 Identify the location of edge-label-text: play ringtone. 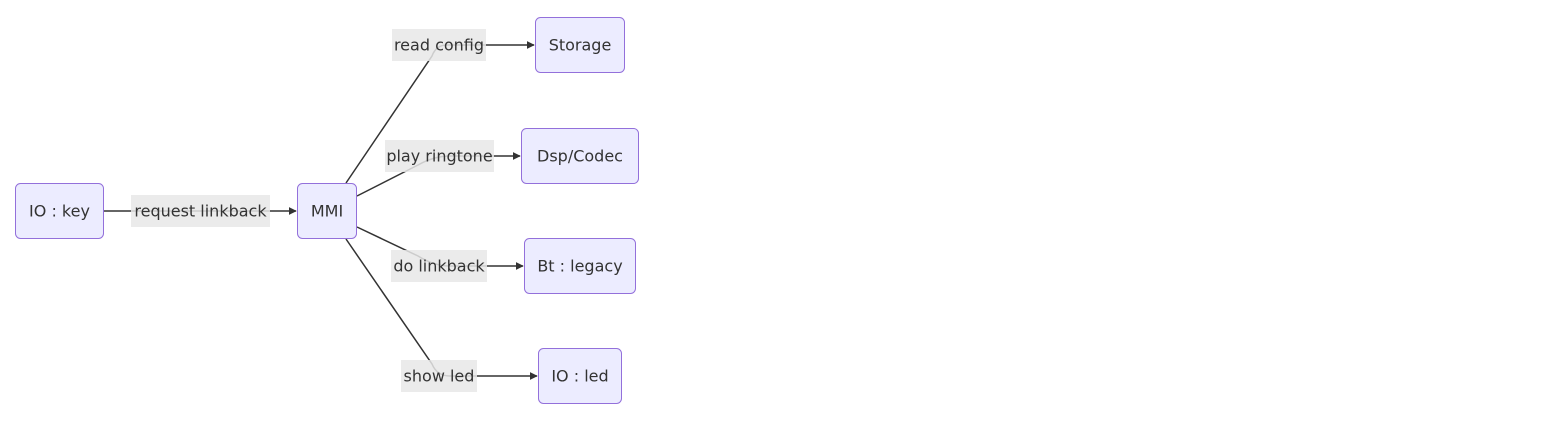
(439, 156).